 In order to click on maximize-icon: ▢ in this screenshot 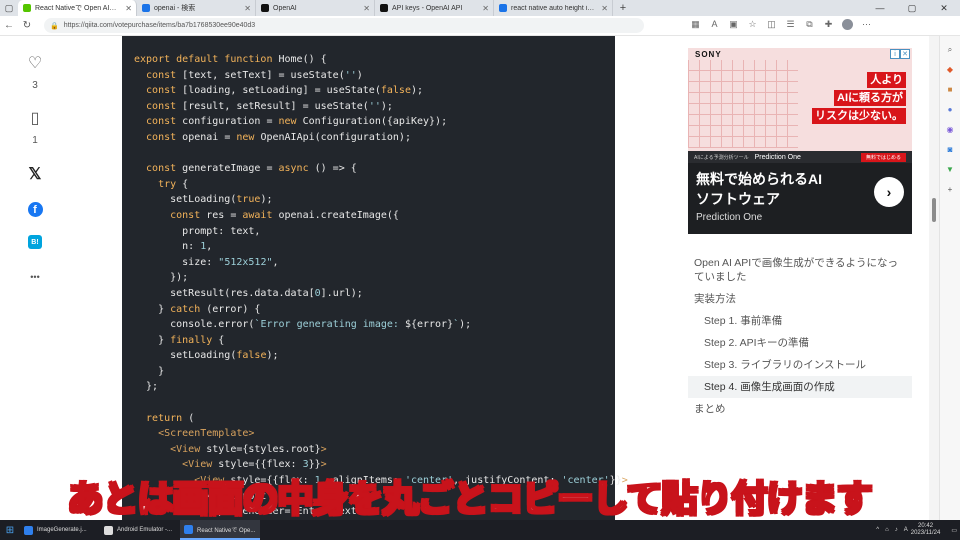, I will do `click(912, 8)`.